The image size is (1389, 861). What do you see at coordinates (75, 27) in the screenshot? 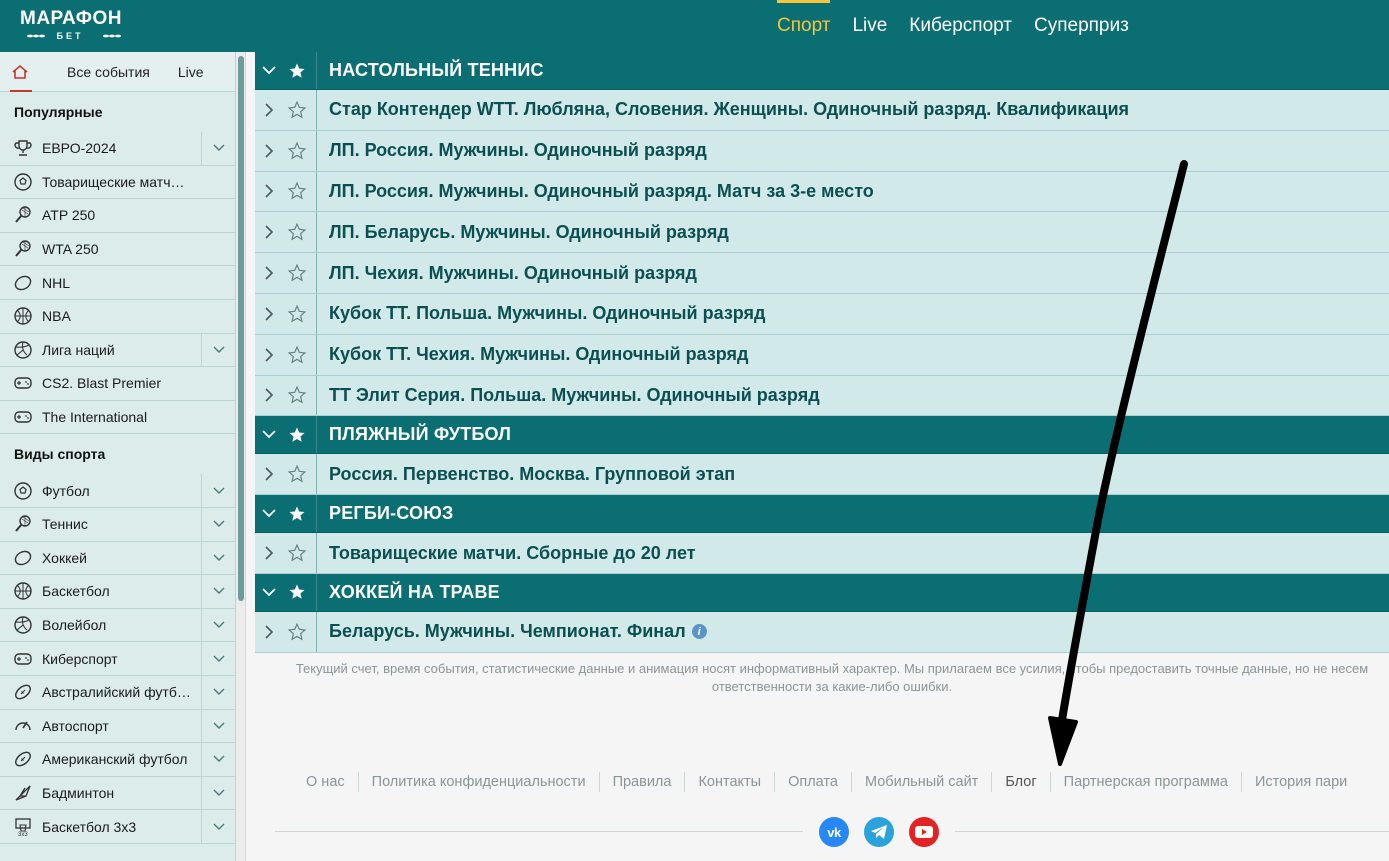
I see `marathon-logo: МАРАФОН БЕТ` at bounding box center [75, 27].